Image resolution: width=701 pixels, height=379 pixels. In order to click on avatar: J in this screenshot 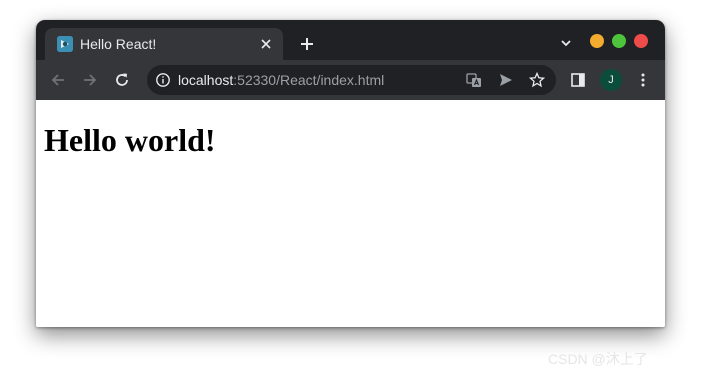, I will do `click(611, 80)`.